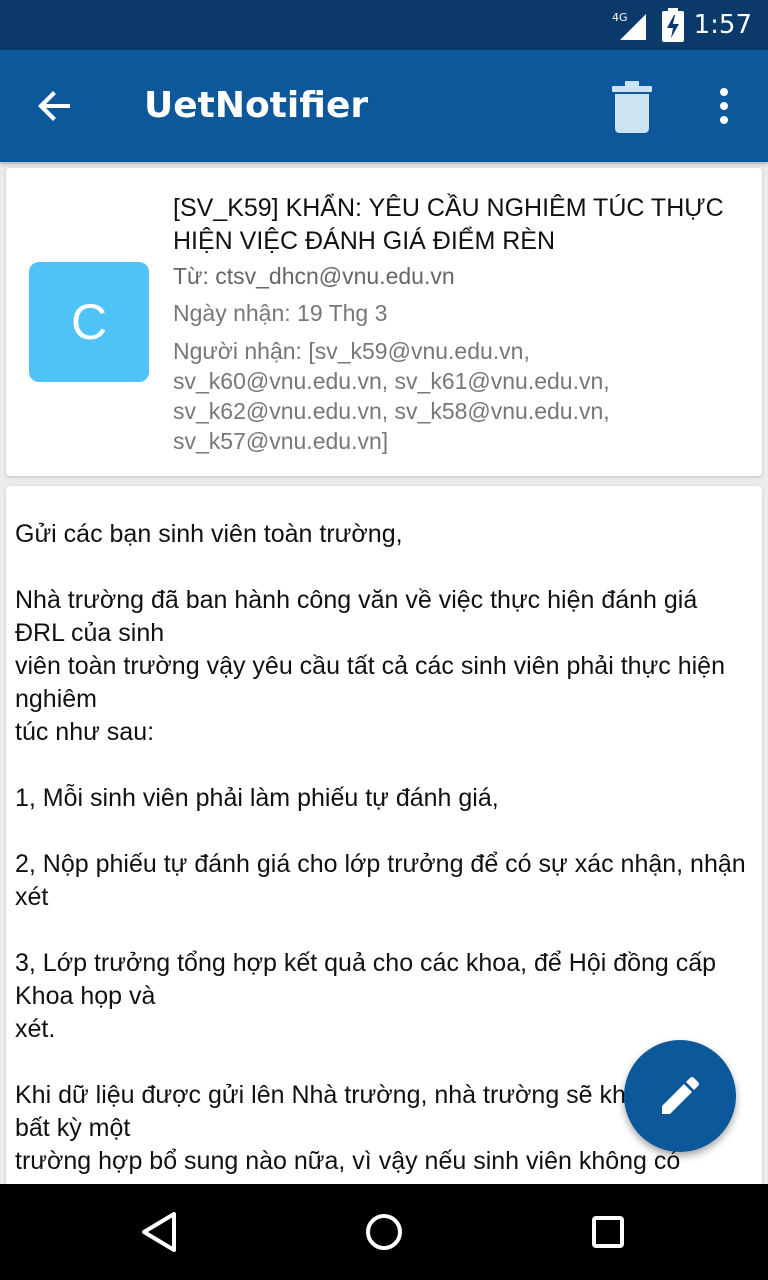  Describe the element at coordinates (629, 25) in the screenshot. I see `signal-4g-icon: 4G` at that location.